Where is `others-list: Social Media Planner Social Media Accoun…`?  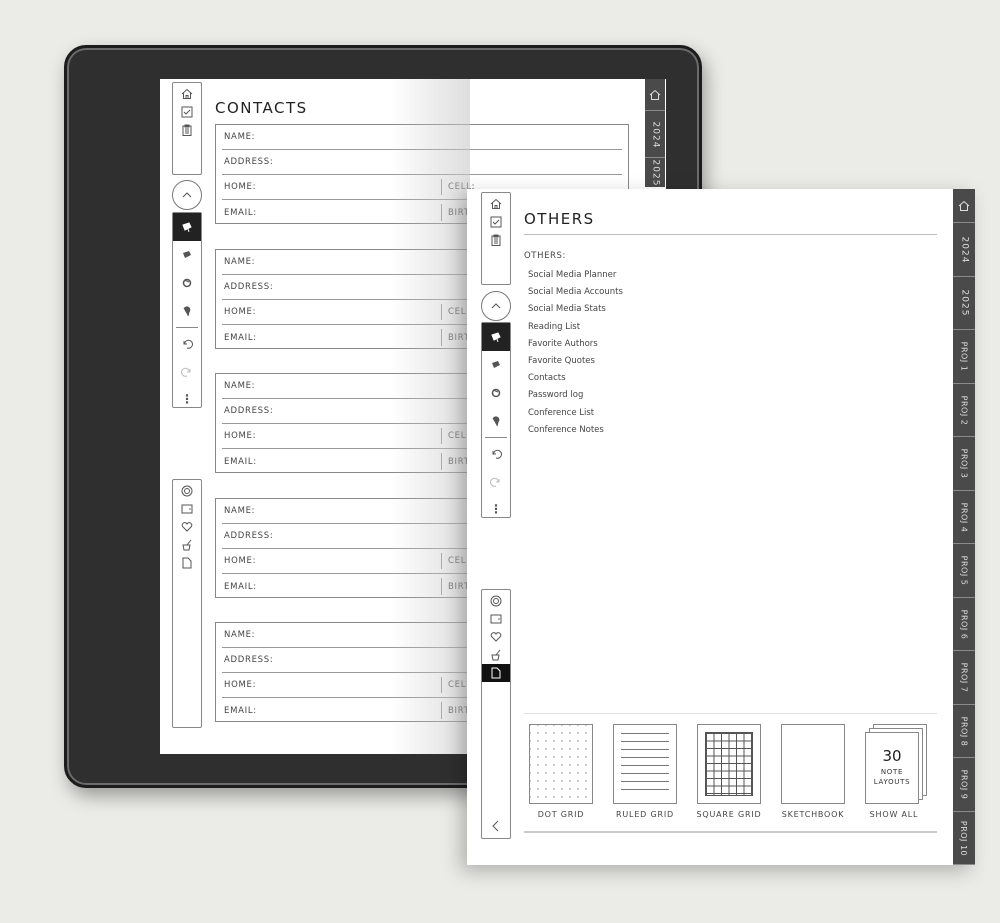
others-list: Social Media Planner Social Media Accoun… is located at coordinates (575, 353).